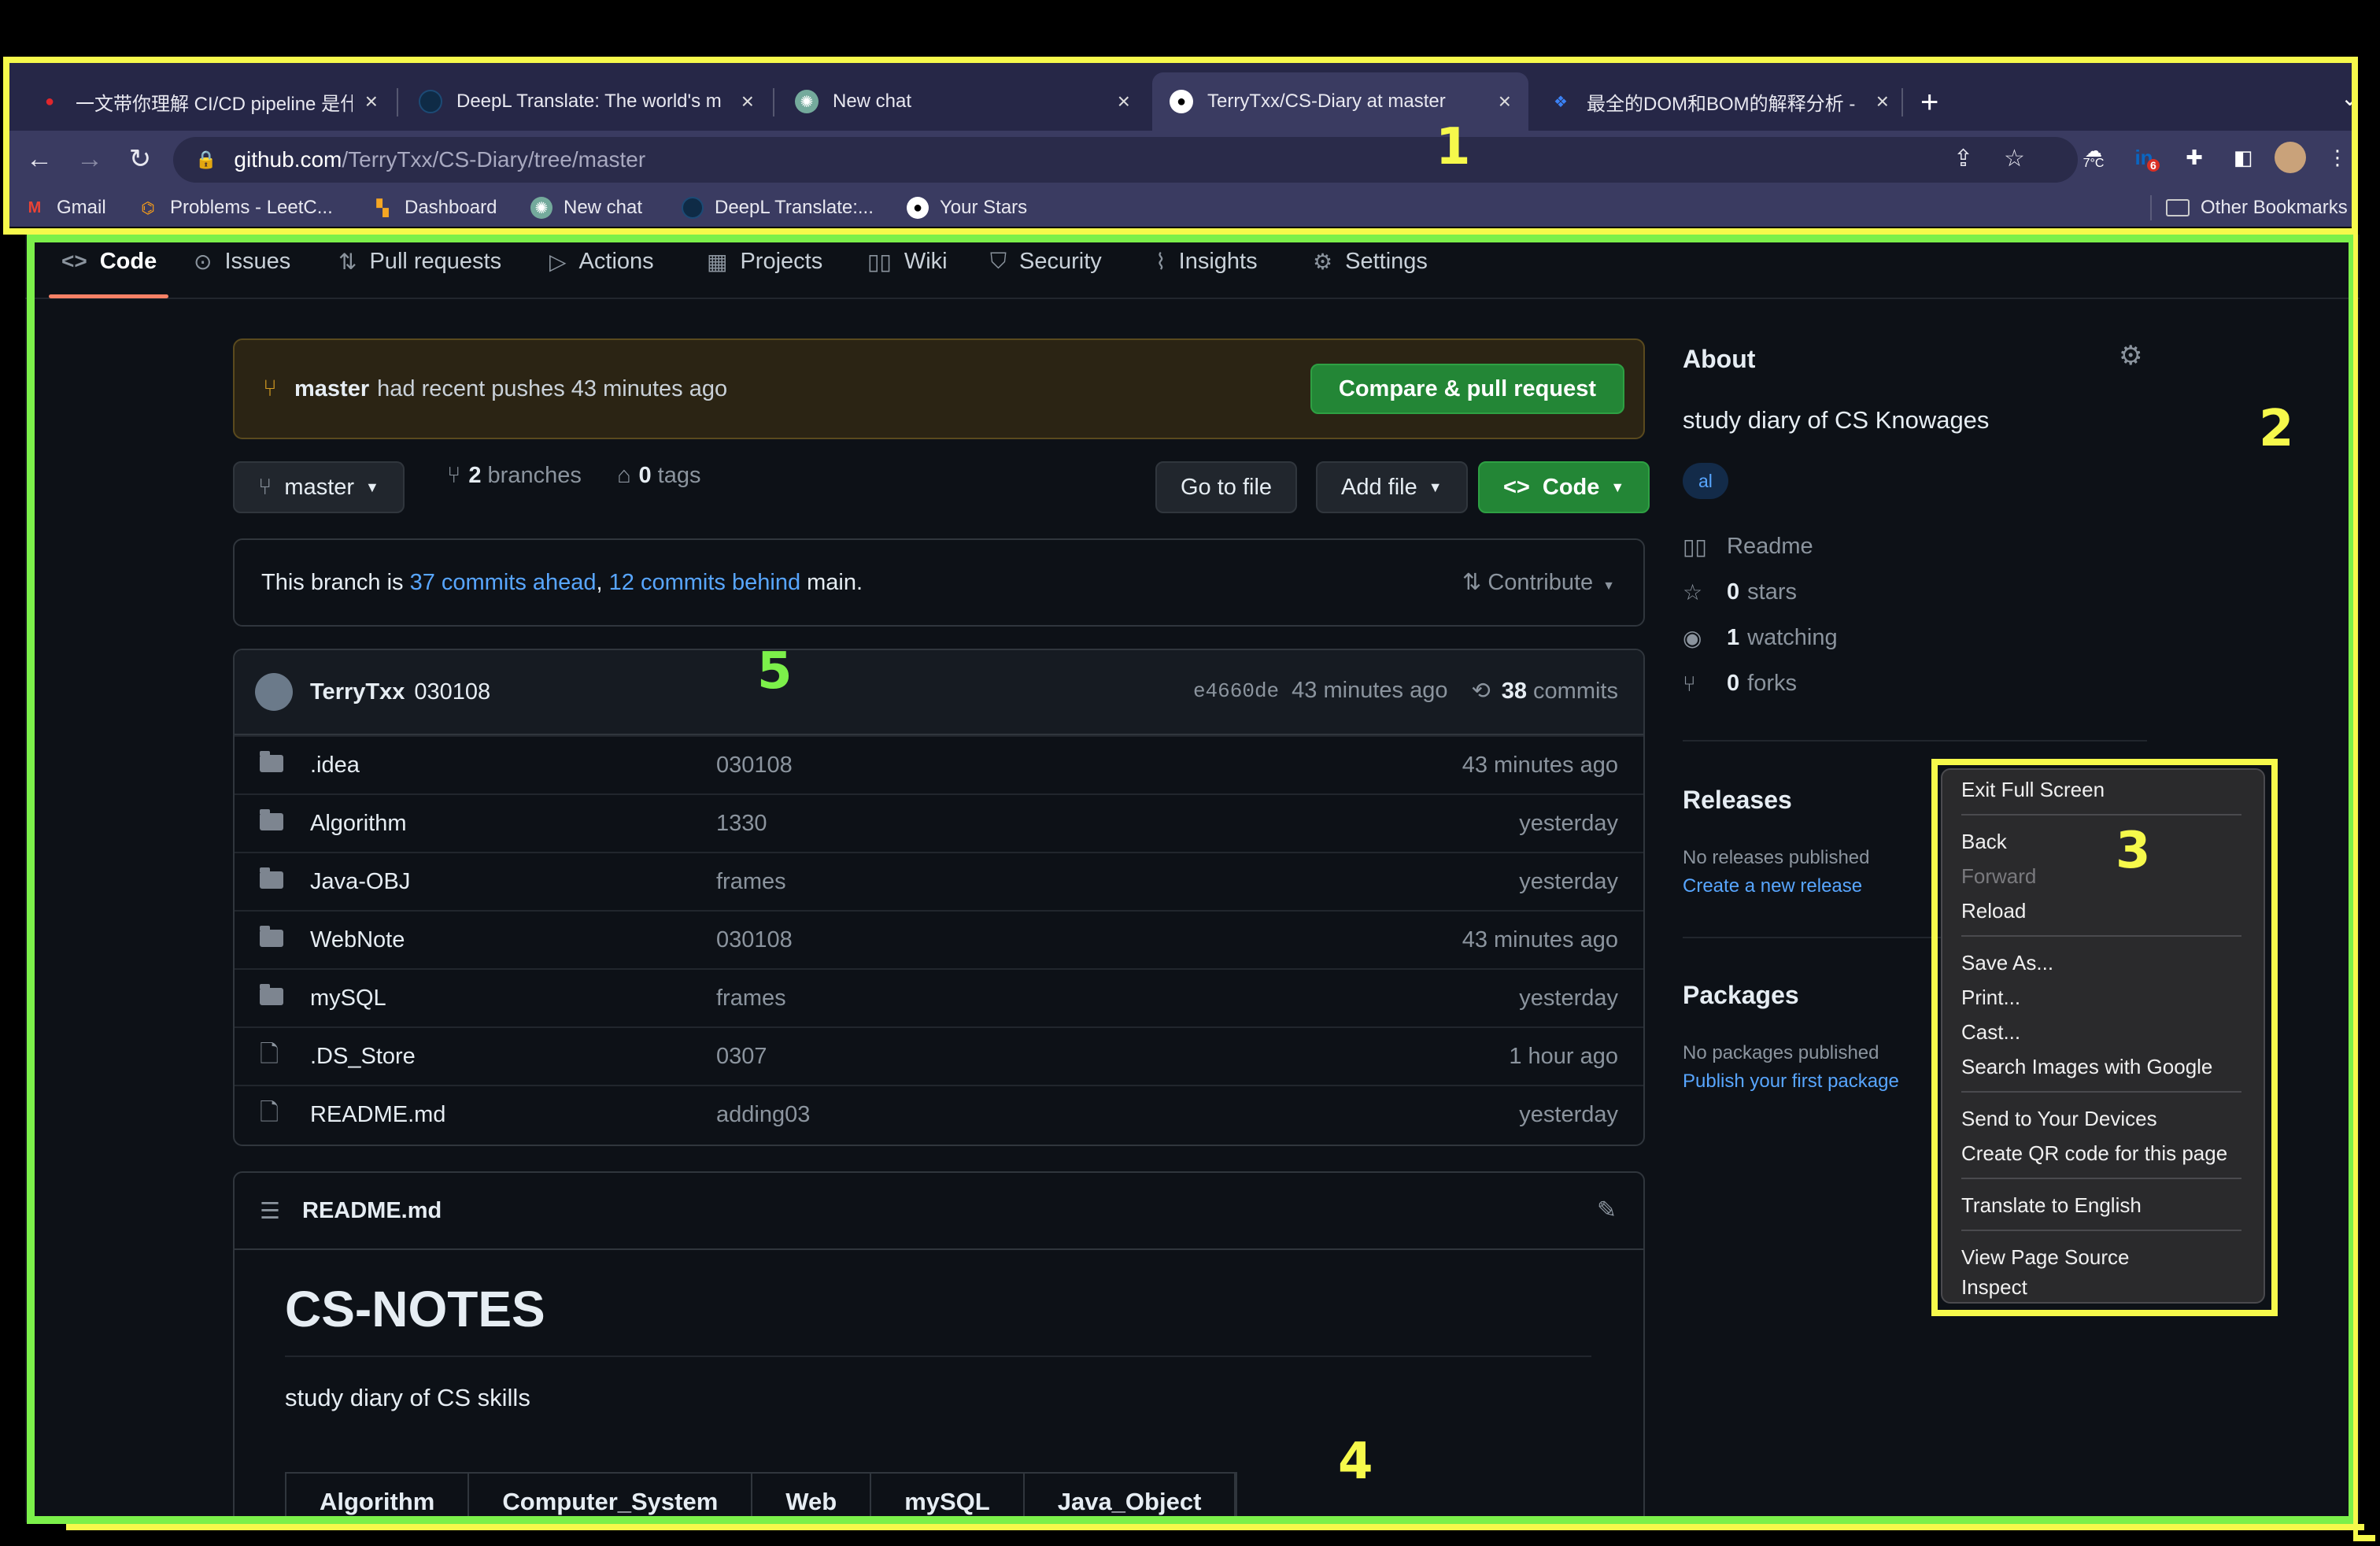 Image resolution: width=2380 pixels, height=1546 pixels. I want to click on linkedin-extension-icon: in 6, so click(2144, 157).